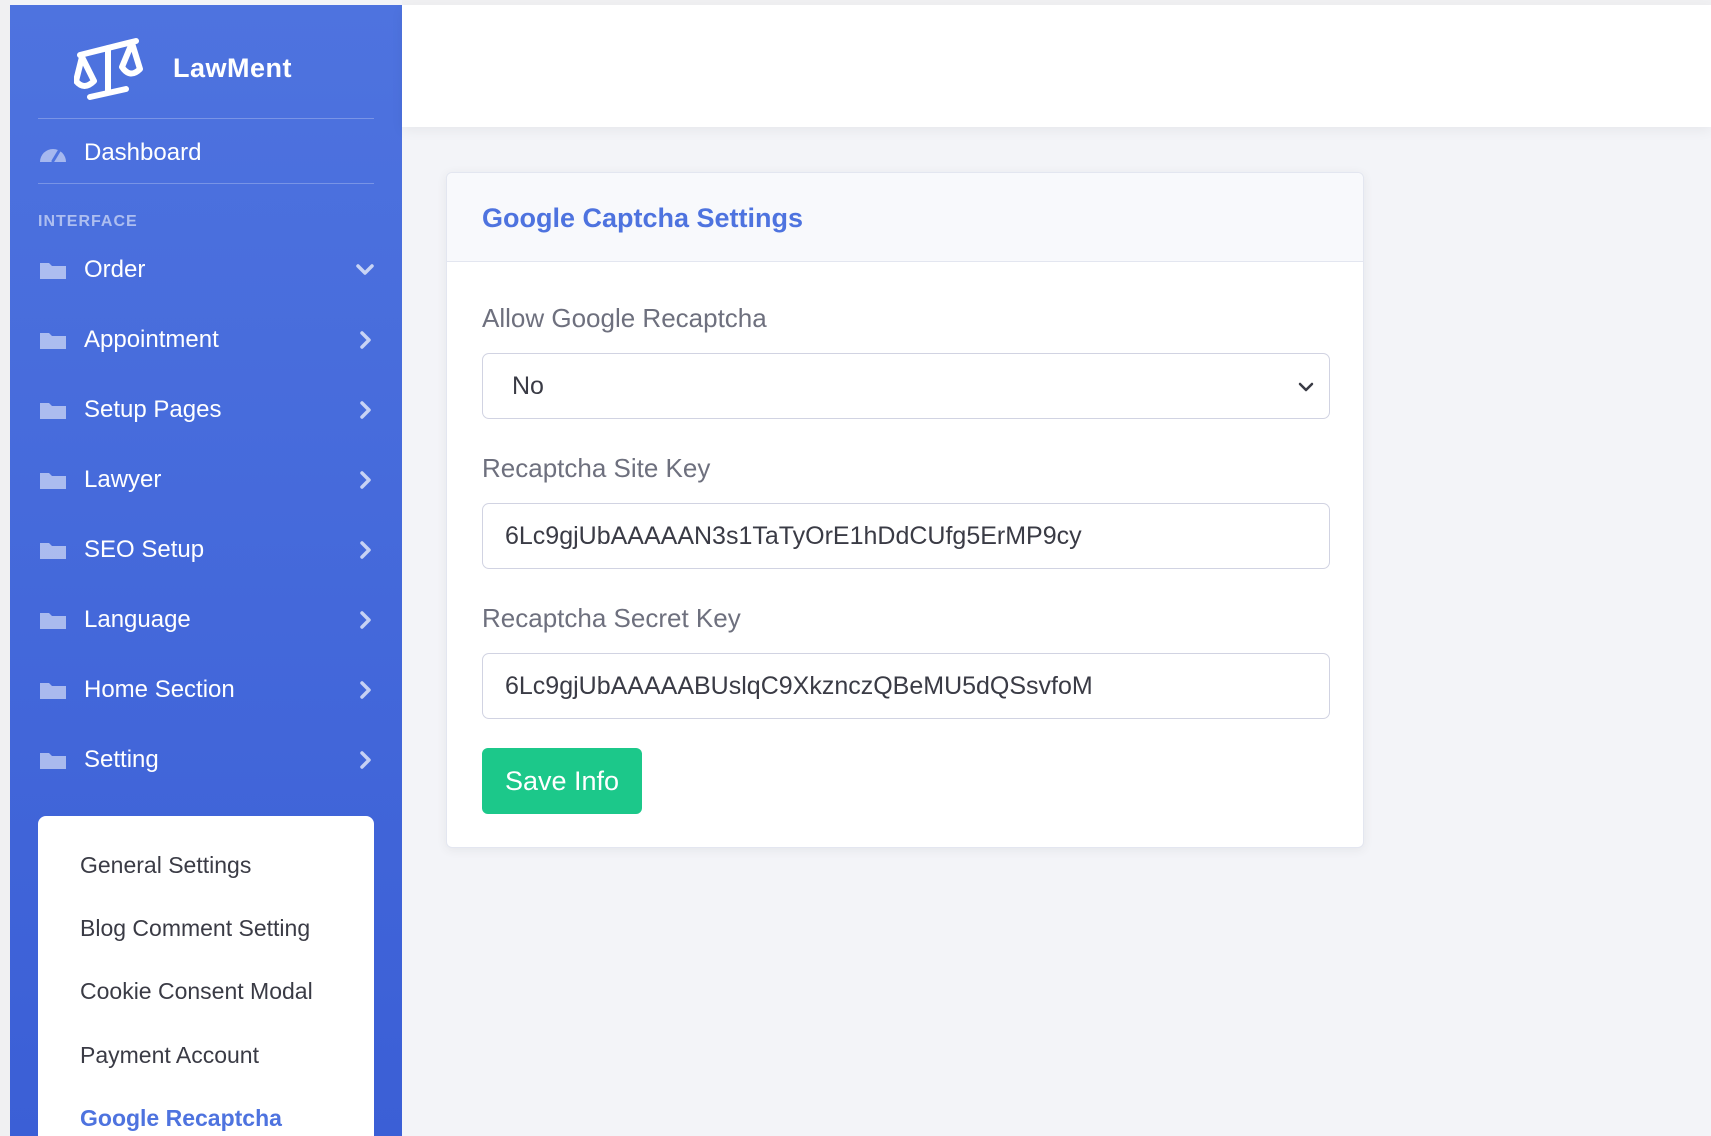 This screenshot has height=1136, width=1711. Describe the element at coordinates (137, 619) in the screenshot. I see `sidebar-item-label: Language` at that location.